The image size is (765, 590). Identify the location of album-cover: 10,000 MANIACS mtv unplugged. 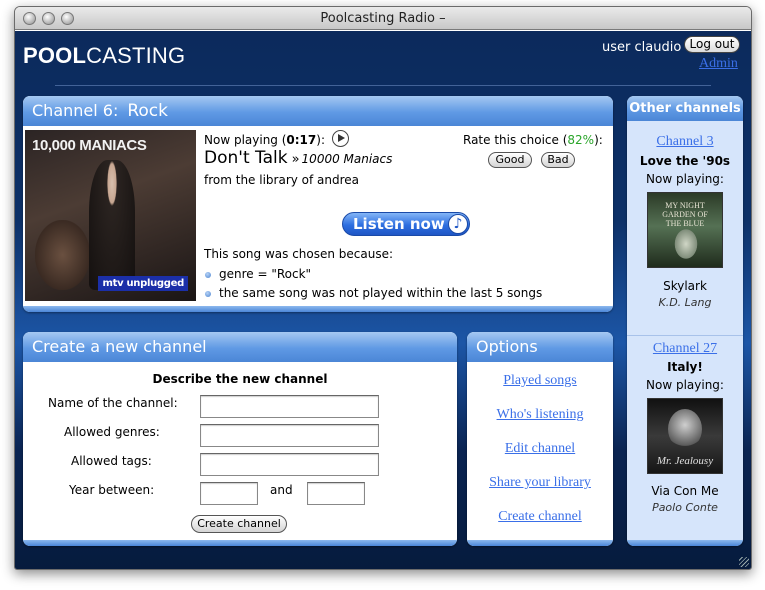
(110, 215).